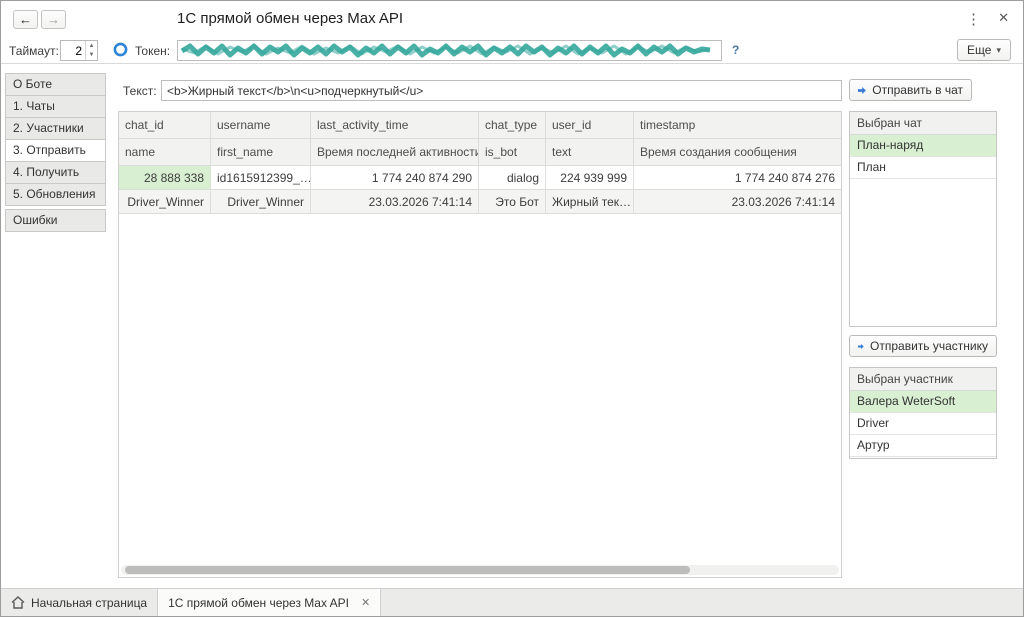 The width and height of the screenshot is (1024, 617). Describe the element at coordinates (290, 18) in the screenshot. I see `page-title: 1С прямой обмен через Max API` at that location.